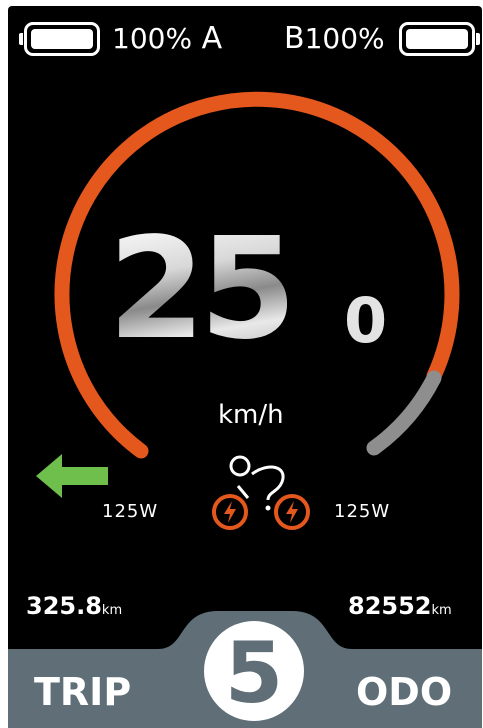  I want to click on bicycle-lightning-icon, so click(261, 492).